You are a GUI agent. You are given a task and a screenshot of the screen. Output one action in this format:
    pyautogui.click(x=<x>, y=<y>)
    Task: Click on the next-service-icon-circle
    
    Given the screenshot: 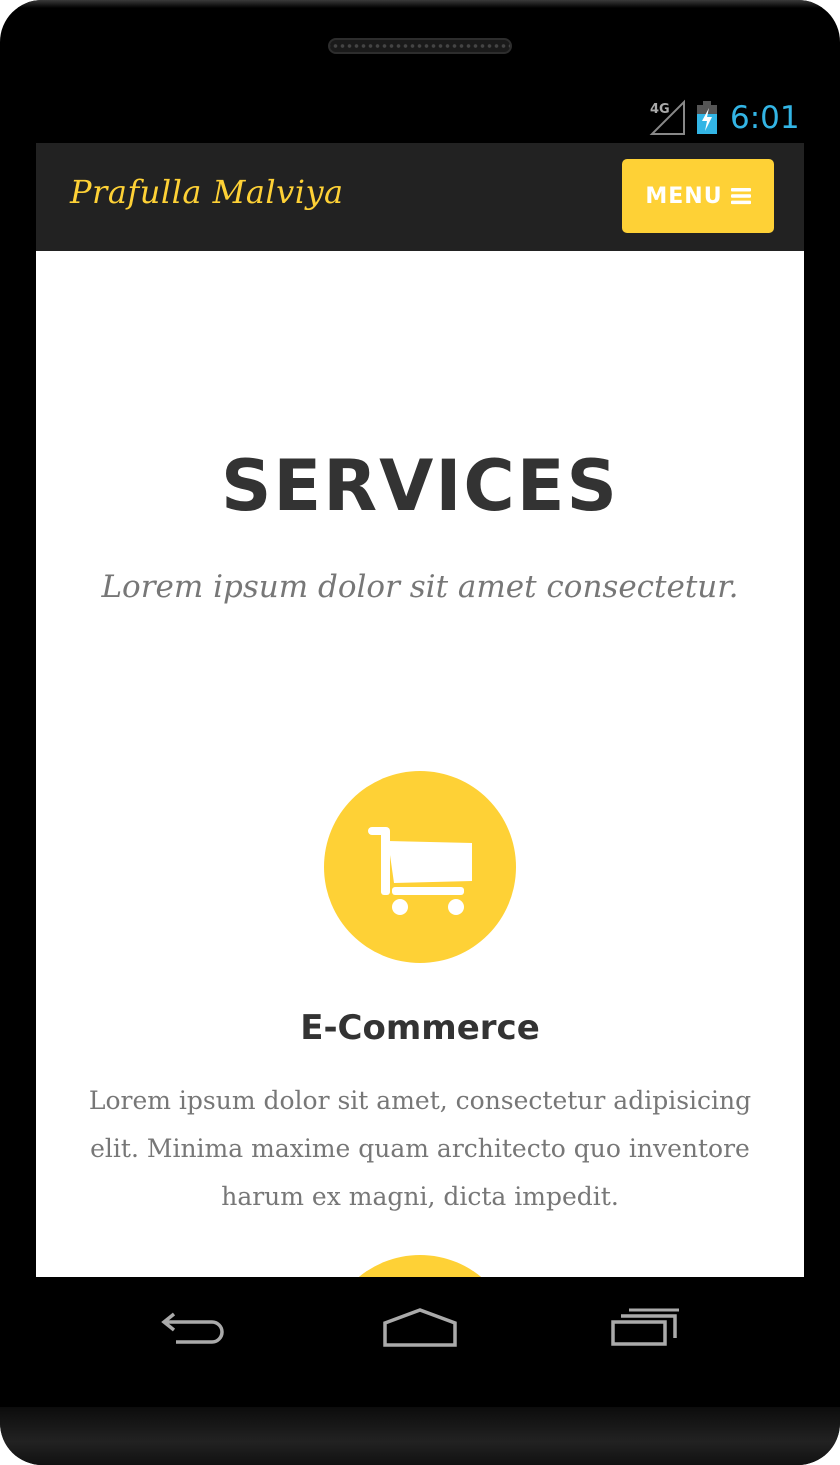 What is the action you would take?
    pyautogui.click(x=420, y=1266)
    